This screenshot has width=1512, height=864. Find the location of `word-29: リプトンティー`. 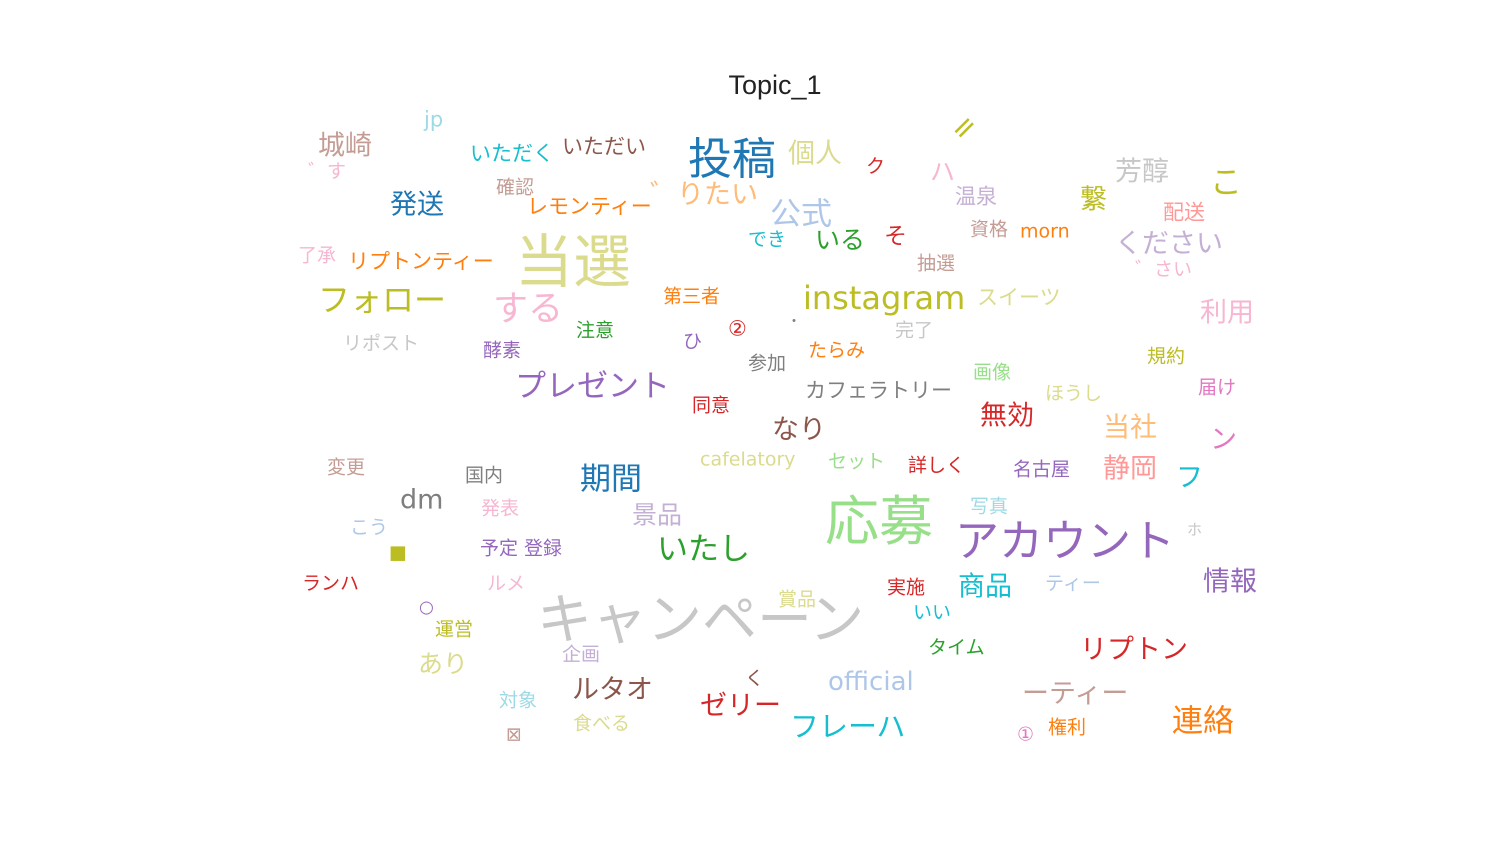

word-29: リプトンティー is located at coordinates (421, 261).